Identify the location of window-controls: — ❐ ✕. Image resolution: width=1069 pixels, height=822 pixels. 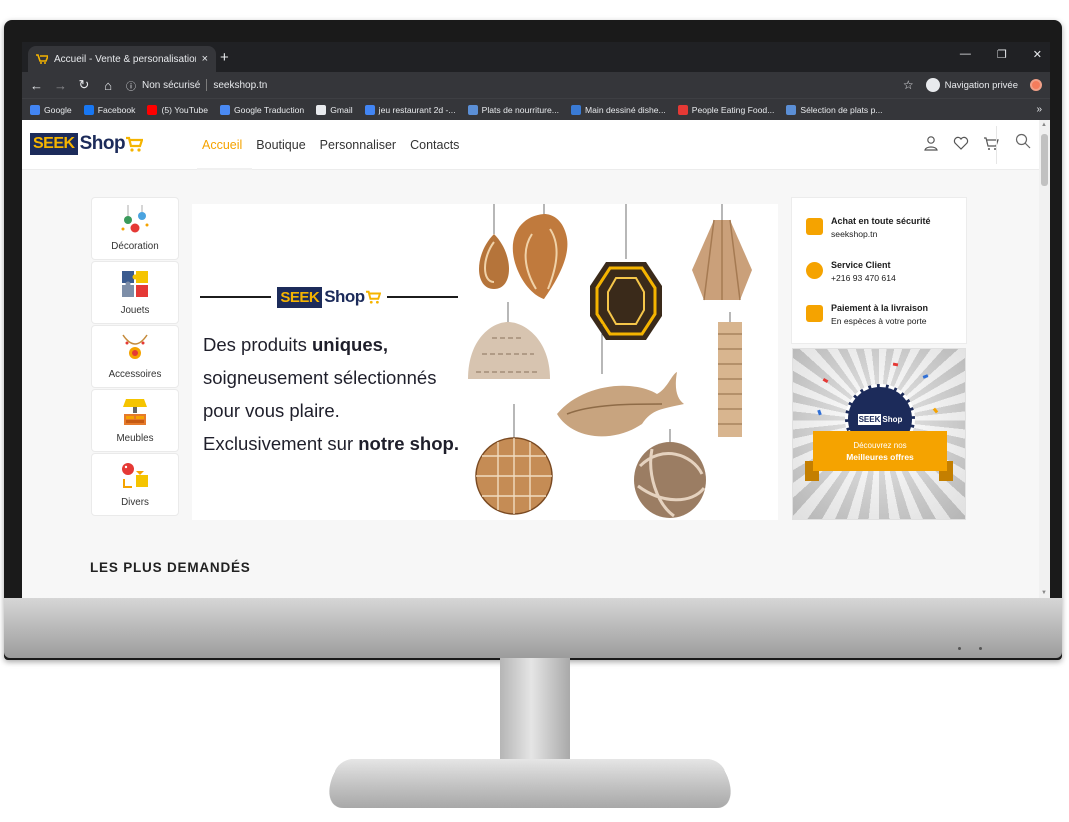
(1001, 54).